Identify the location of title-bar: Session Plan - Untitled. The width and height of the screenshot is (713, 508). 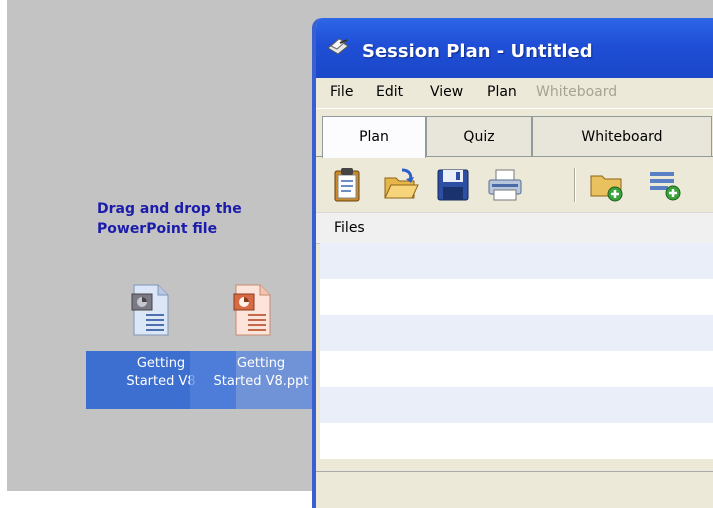
(514, 48).